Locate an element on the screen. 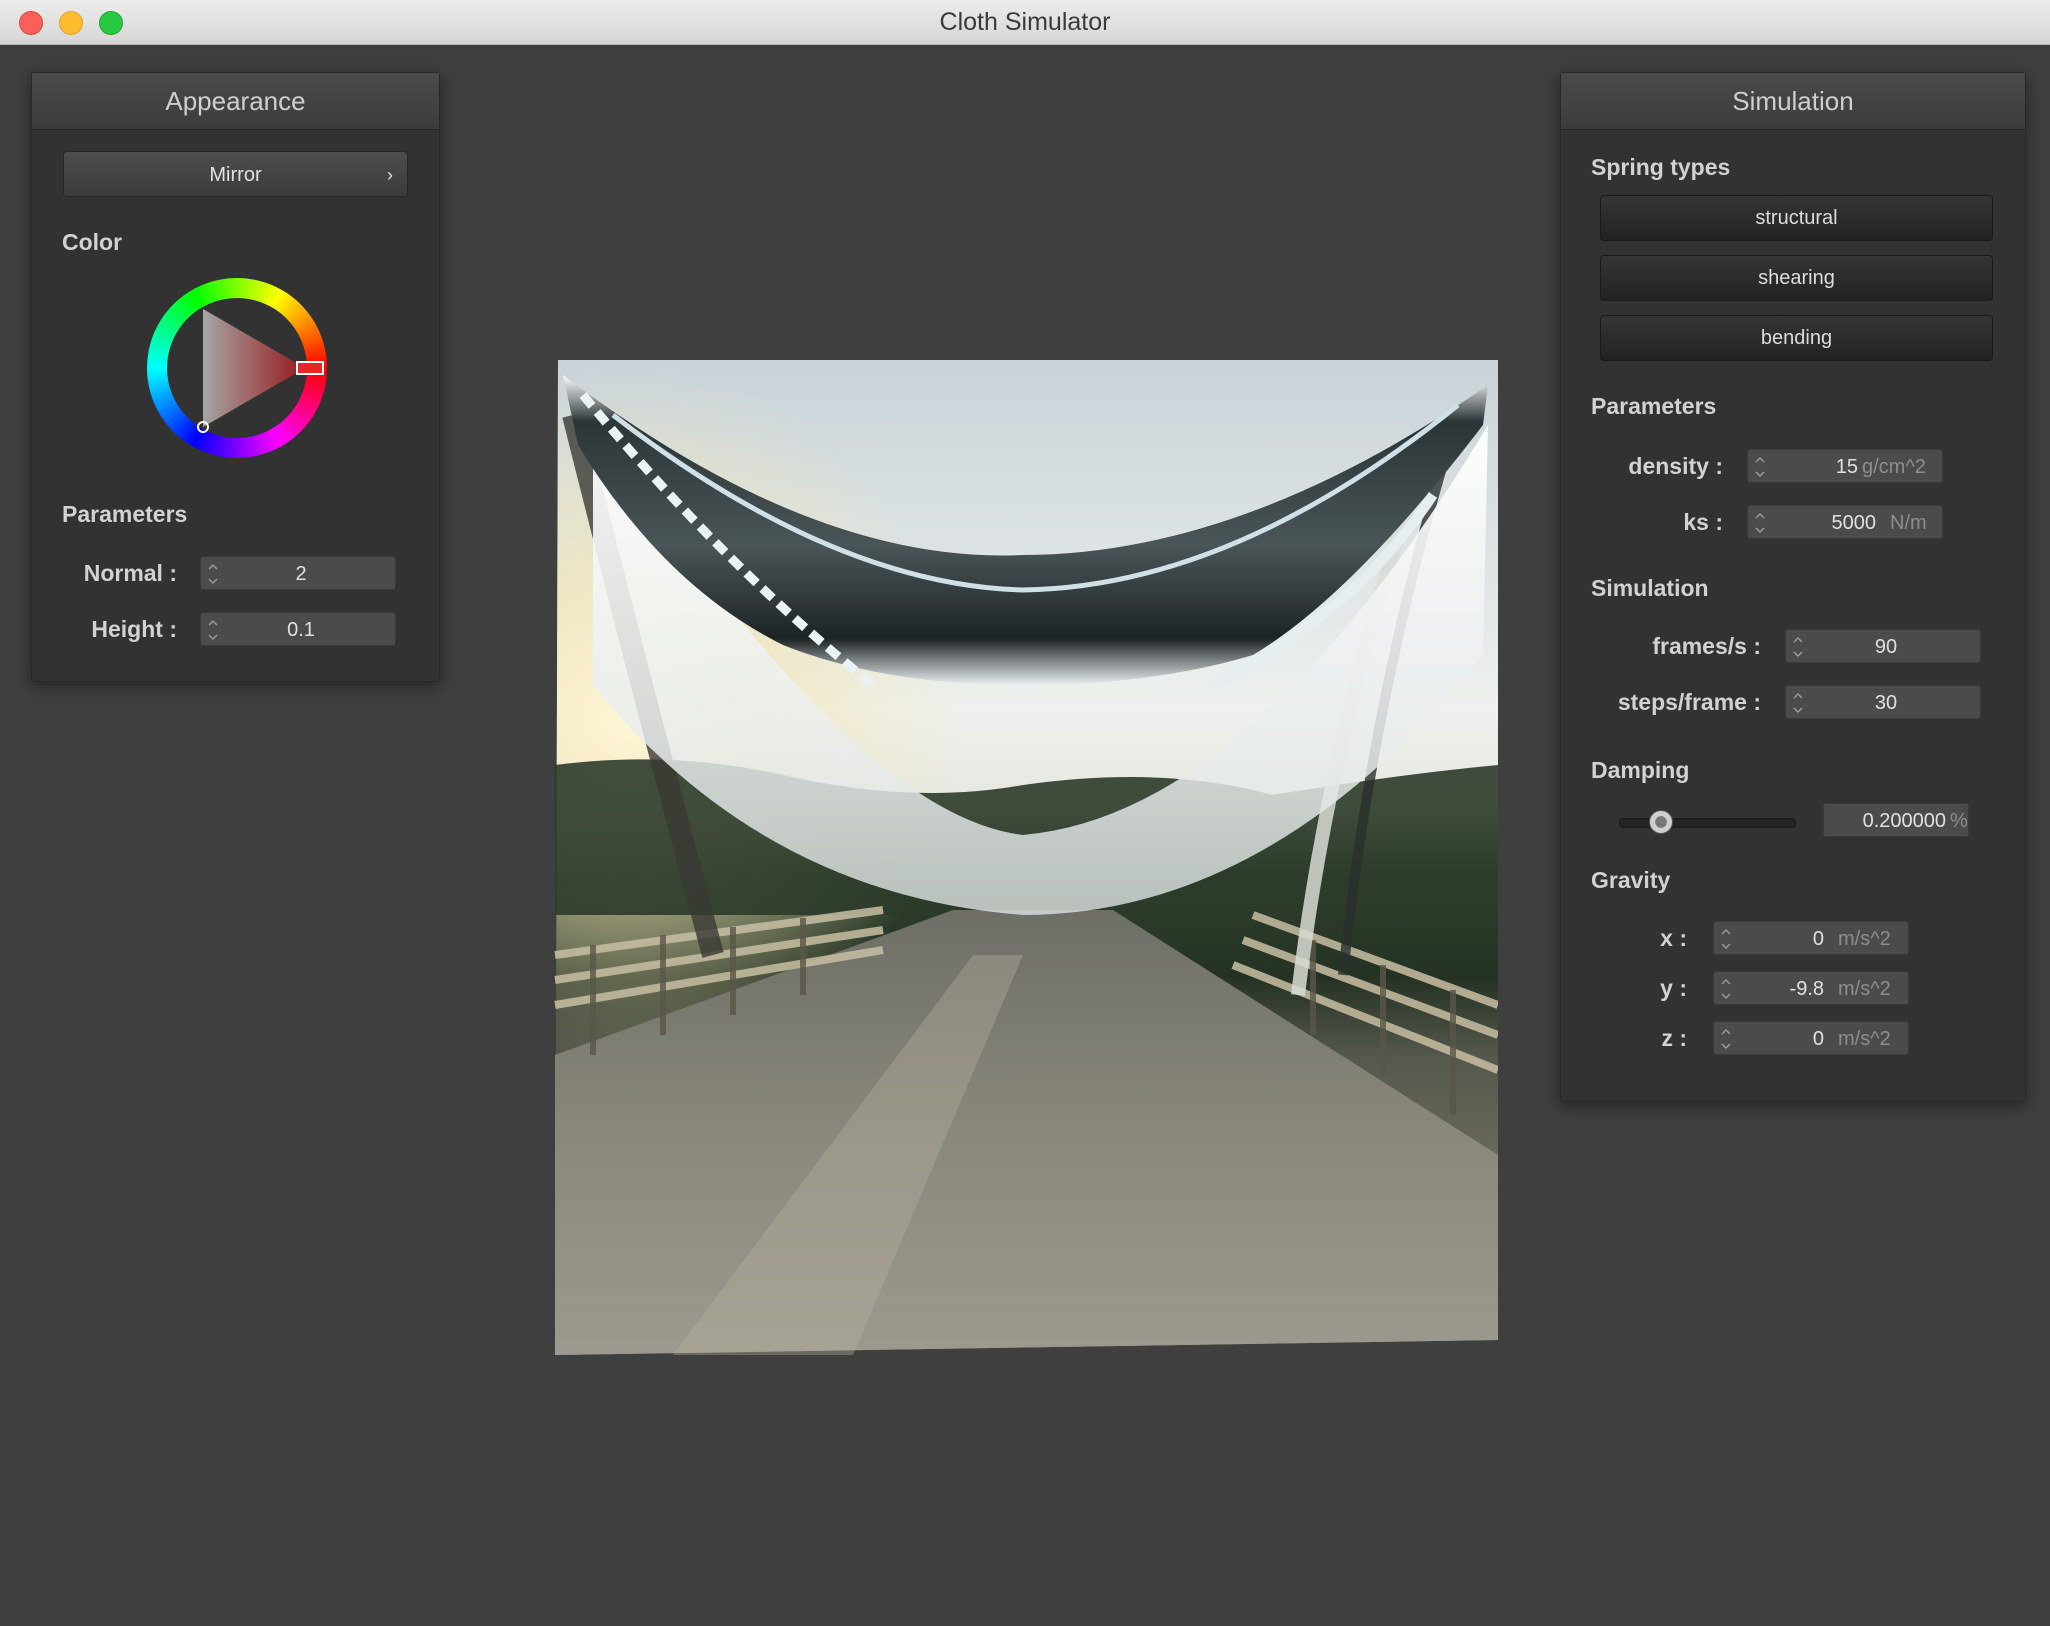 The image size is (2050, 1626). normal-value: 2 is located at coordinates (301, 574).